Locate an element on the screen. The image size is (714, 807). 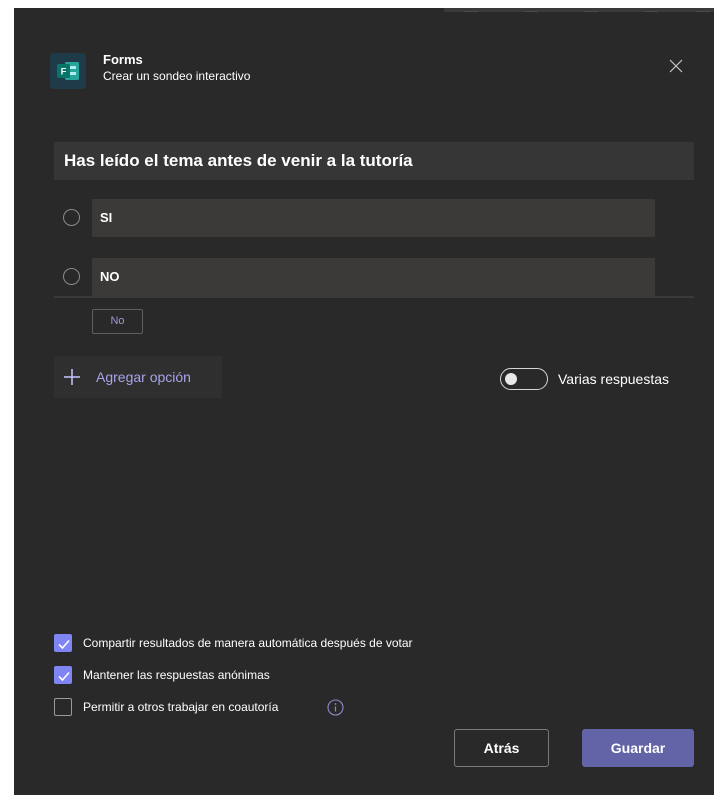
coauthor-label: Permitir a otros trabajar en coautoría is located at coordinates (181, 707).